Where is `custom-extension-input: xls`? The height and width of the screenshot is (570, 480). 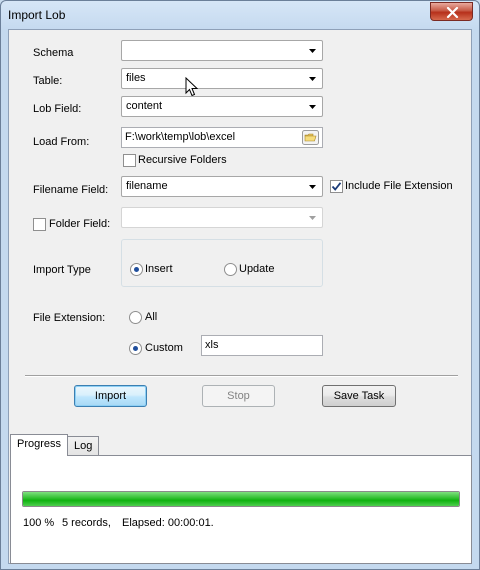 custom-extension-input: xls is located at coordinates (262, 345).